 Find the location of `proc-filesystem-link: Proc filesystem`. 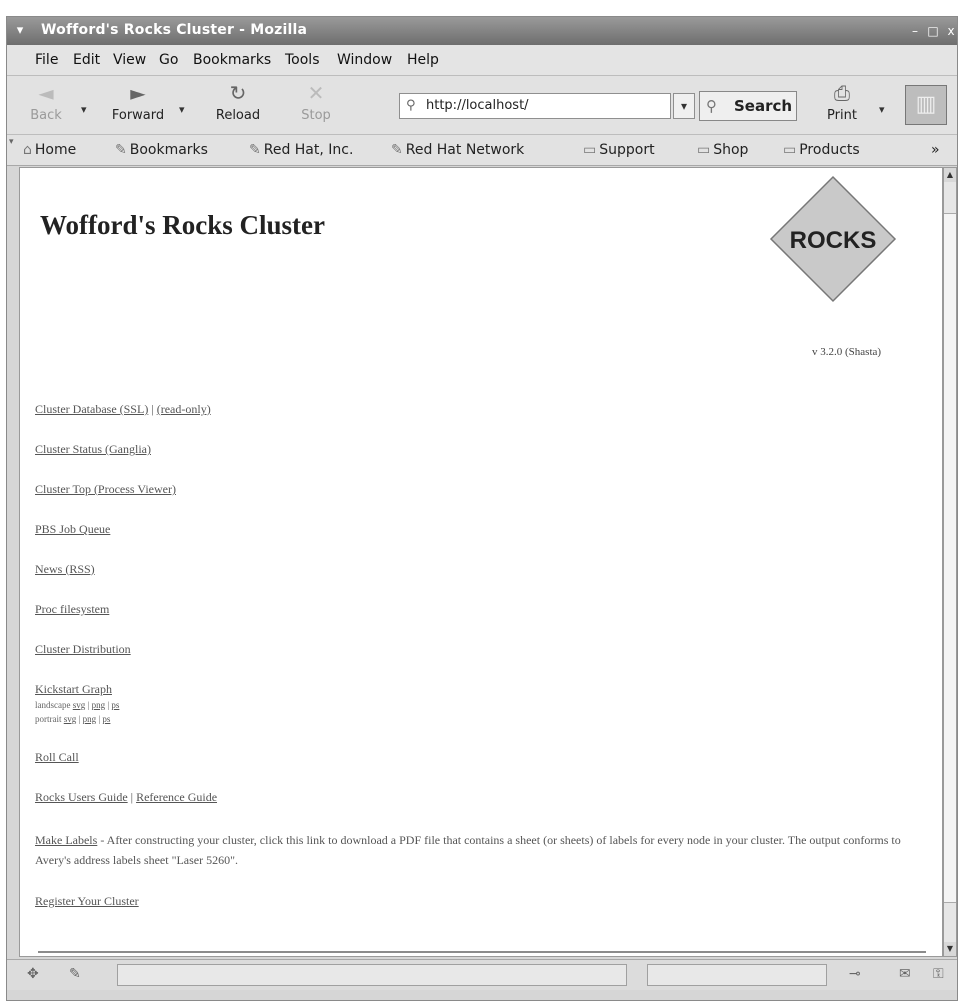

proc-filesystem-link: Proc filesystem is located at coordinates (72, 609).